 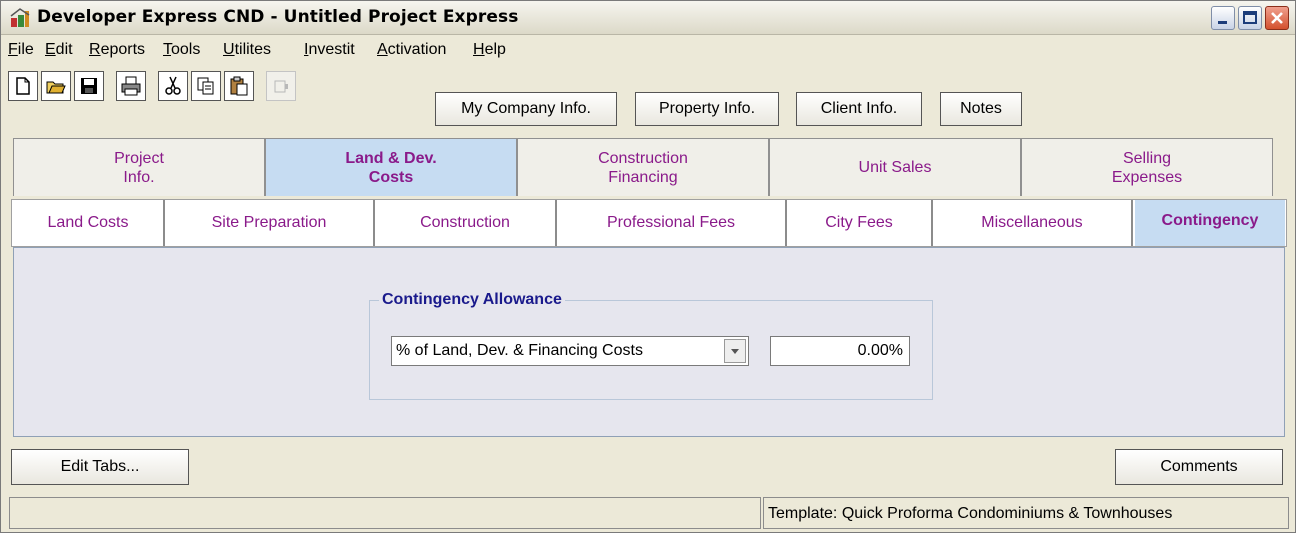 I want to click on subtab-city-fees: City Fees, so click(x=860, y=223).